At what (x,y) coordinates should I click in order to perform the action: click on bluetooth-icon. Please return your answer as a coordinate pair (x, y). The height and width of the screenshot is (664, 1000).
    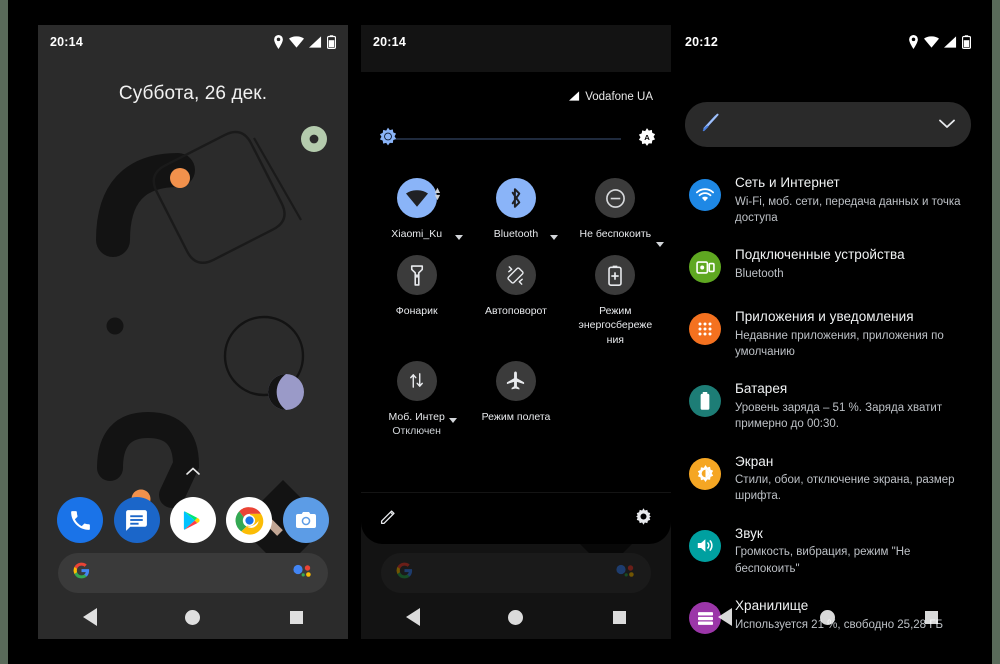
    Looking at the image, I should click on (515, 198).